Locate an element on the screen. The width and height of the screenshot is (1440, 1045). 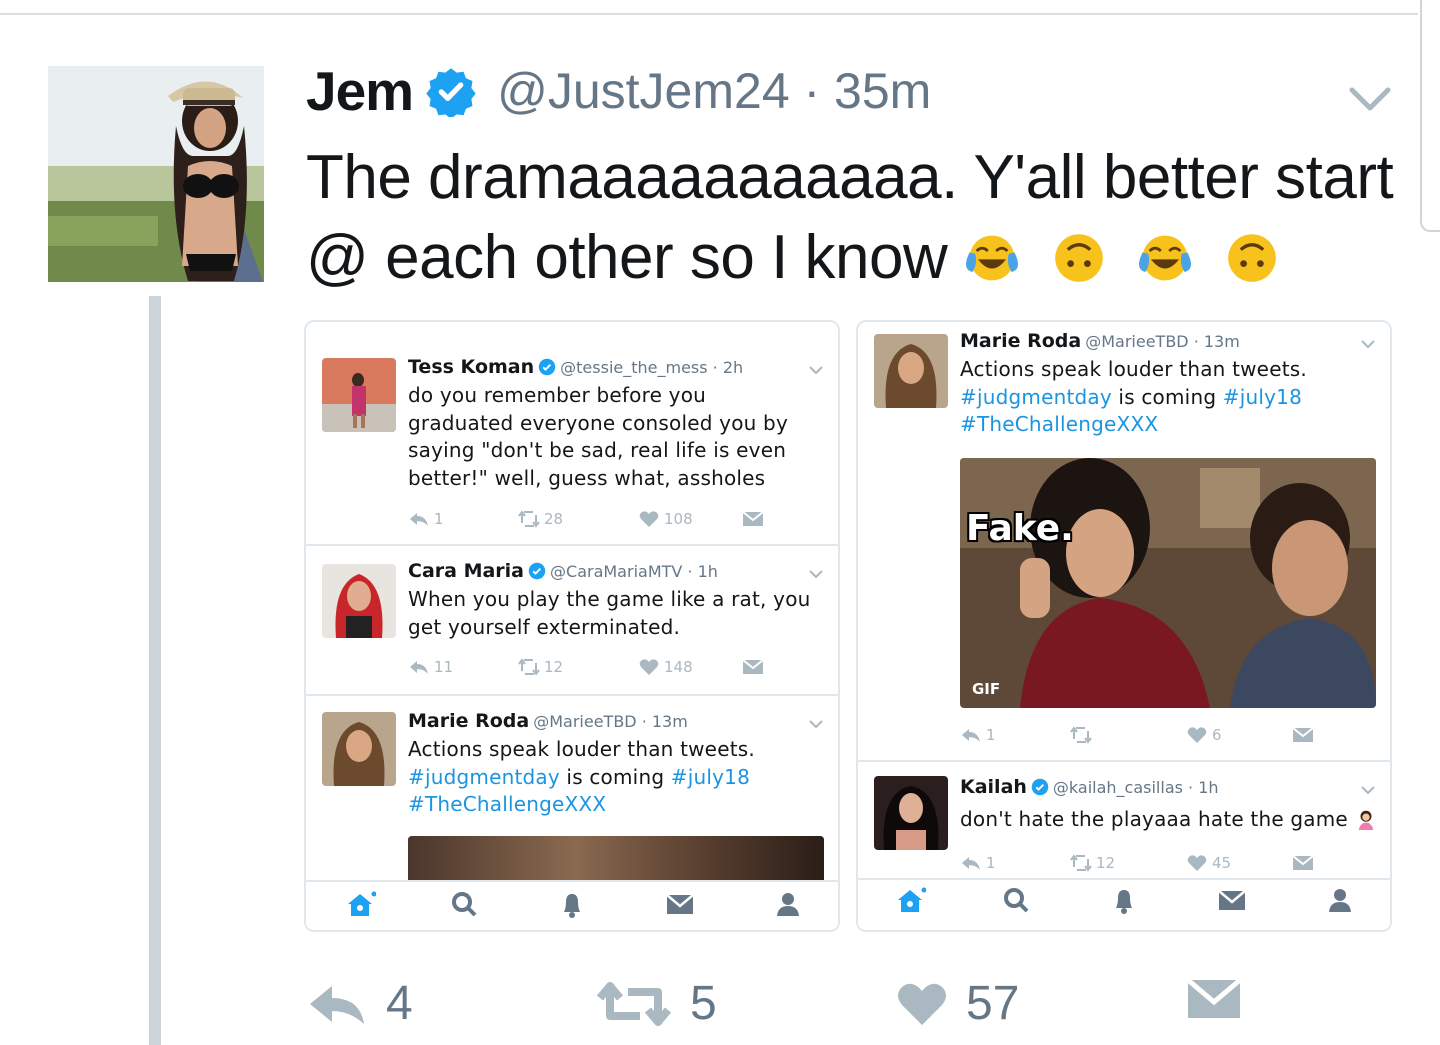
tweet-header: Jem @JustJem24 · 35m is located at coordinates (618, 91).